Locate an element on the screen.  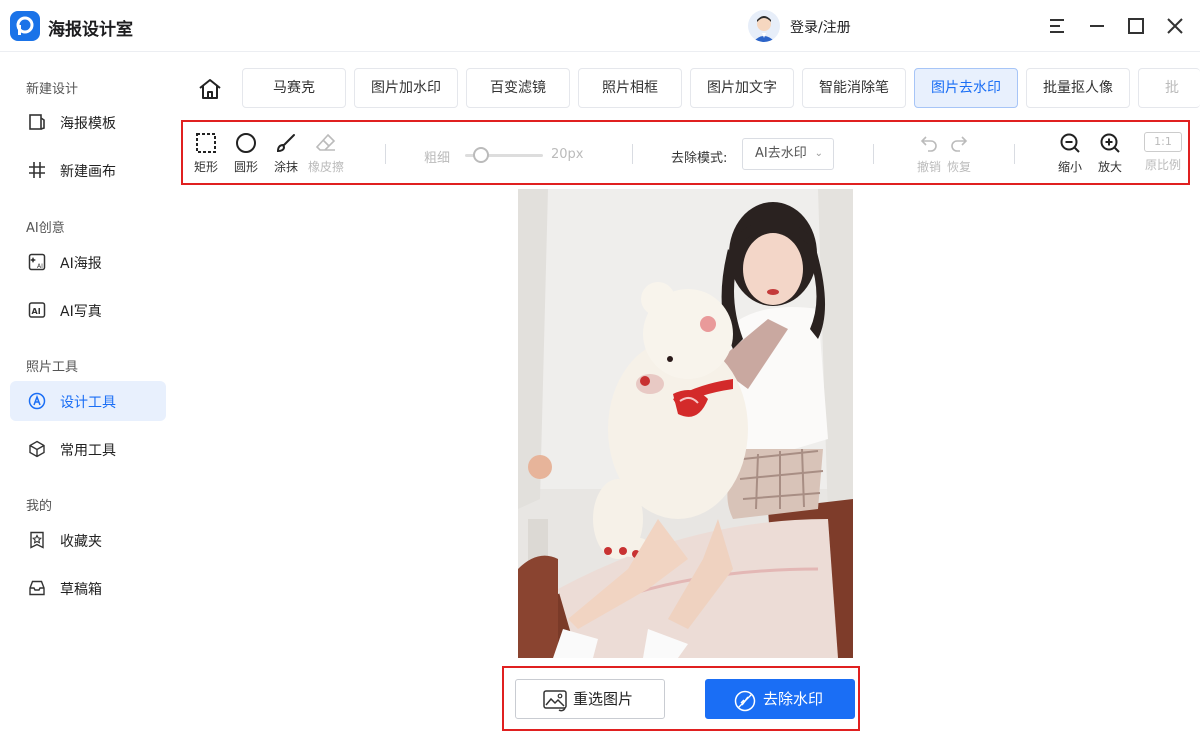
section-title: 我的 is located at coordinates (39, 506).